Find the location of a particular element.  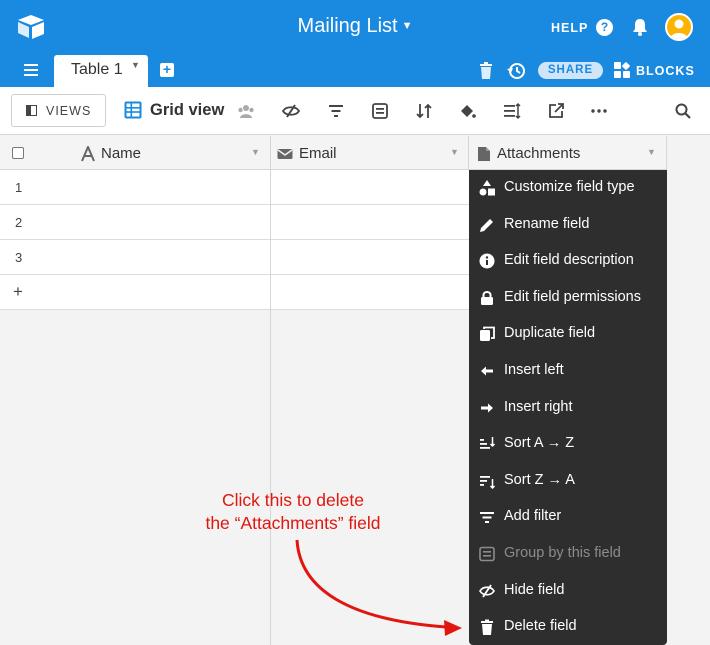

duplicate-icon is located at coordinates (487, 333).